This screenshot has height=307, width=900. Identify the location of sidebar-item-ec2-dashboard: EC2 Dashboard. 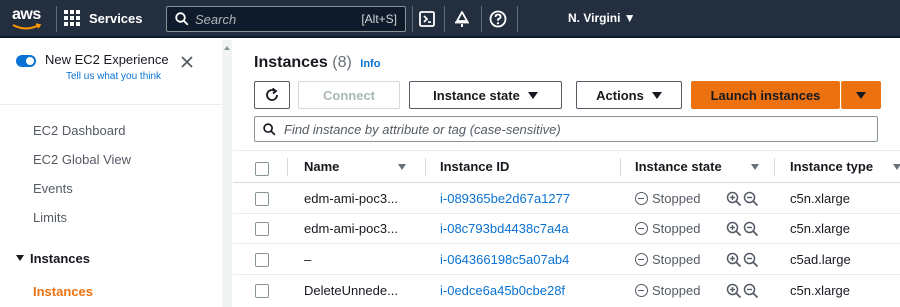
(79, 130).